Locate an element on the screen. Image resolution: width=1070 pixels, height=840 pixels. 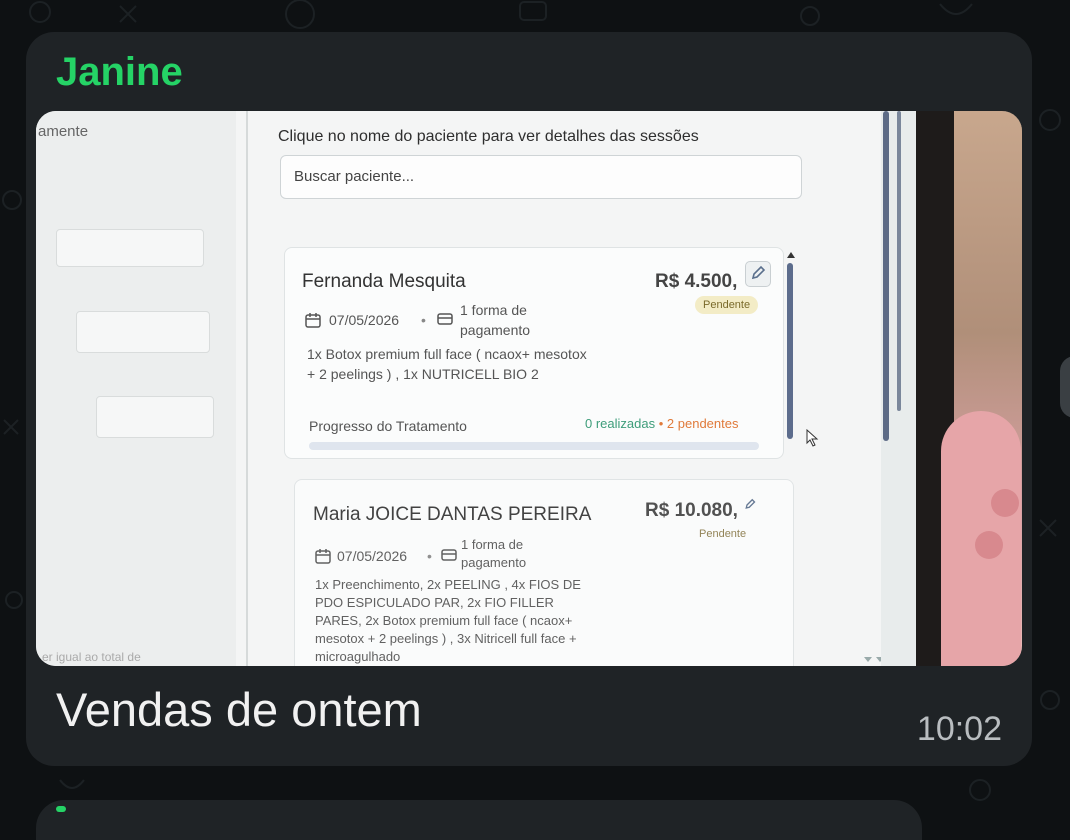
left-panel-label: amente is located at coordinates (63, 131).